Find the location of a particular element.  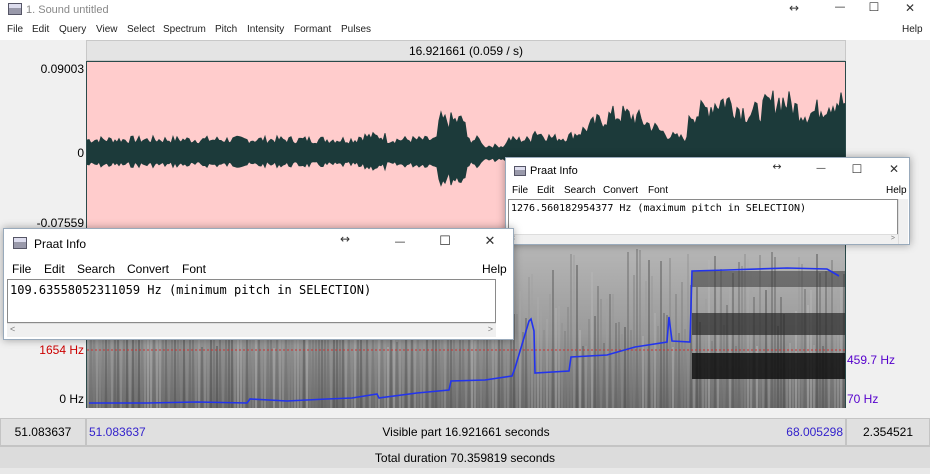

scroll-strip is located at coordinates (465, 471).